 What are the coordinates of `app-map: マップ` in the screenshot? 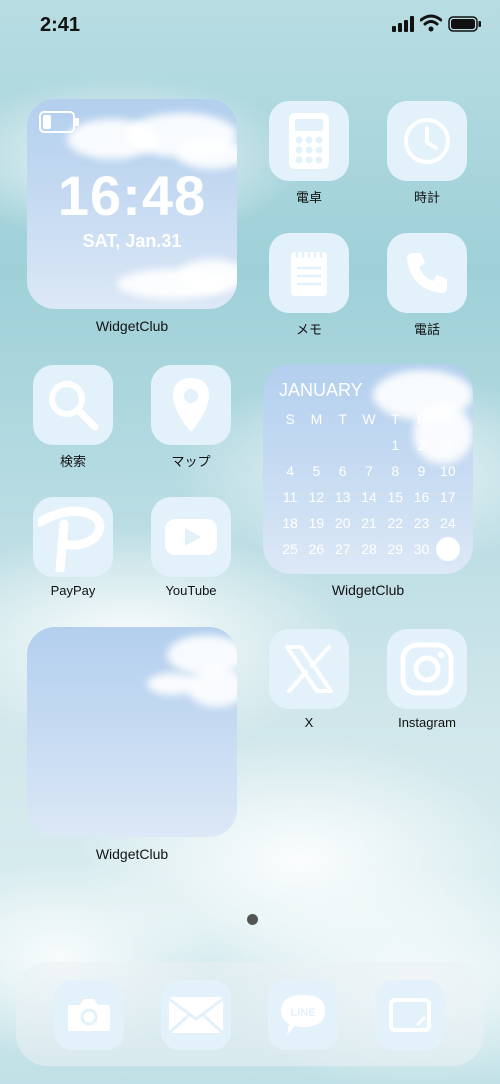 It's located at (191, 417).